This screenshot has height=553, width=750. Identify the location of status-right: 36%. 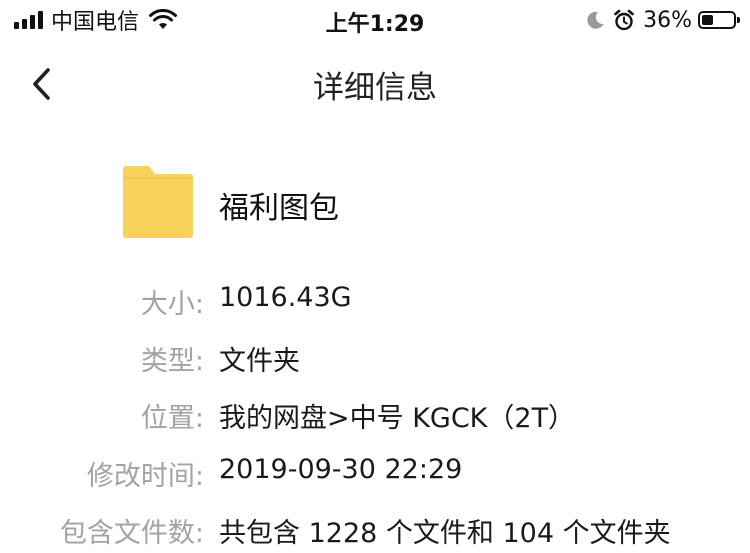
(662, 20).